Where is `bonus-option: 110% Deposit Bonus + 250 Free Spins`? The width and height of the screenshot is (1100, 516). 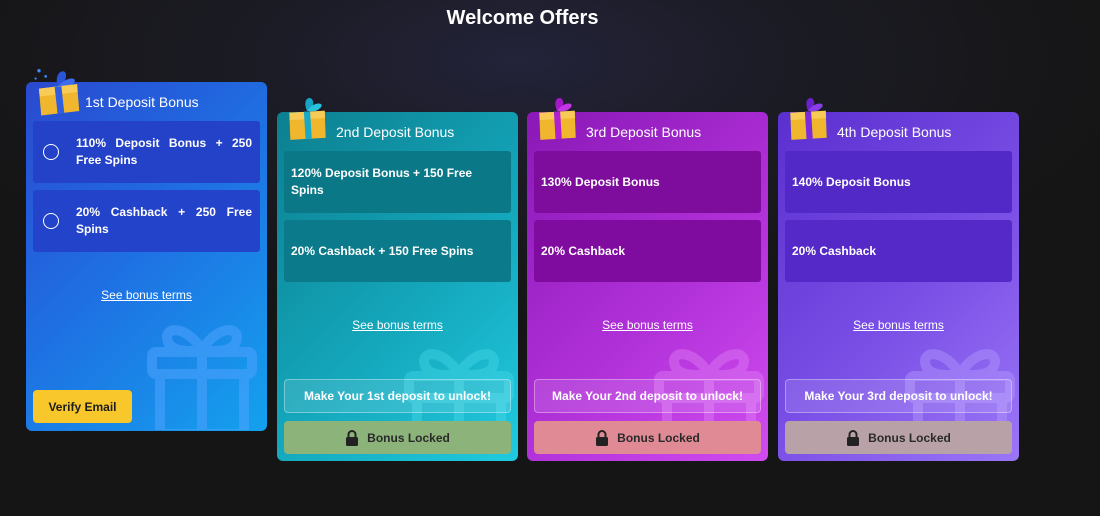 bonus-option: 110% Deposit Bonus + 250 Free Spins is located at coordinates (146, 152).